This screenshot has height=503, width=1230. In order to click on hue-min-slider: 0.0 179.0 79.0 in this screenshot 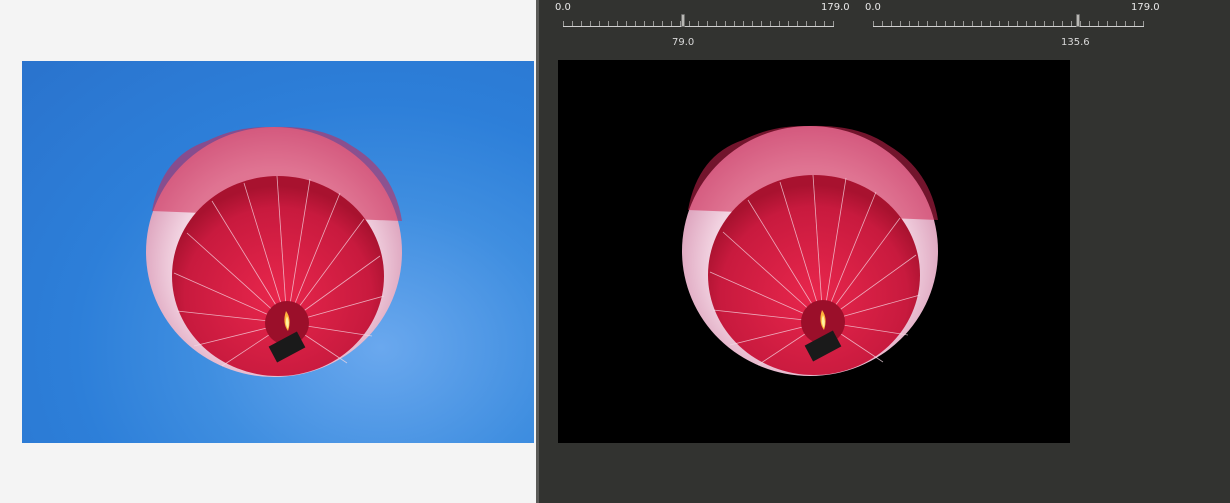, I will do `click(705, 25)`.